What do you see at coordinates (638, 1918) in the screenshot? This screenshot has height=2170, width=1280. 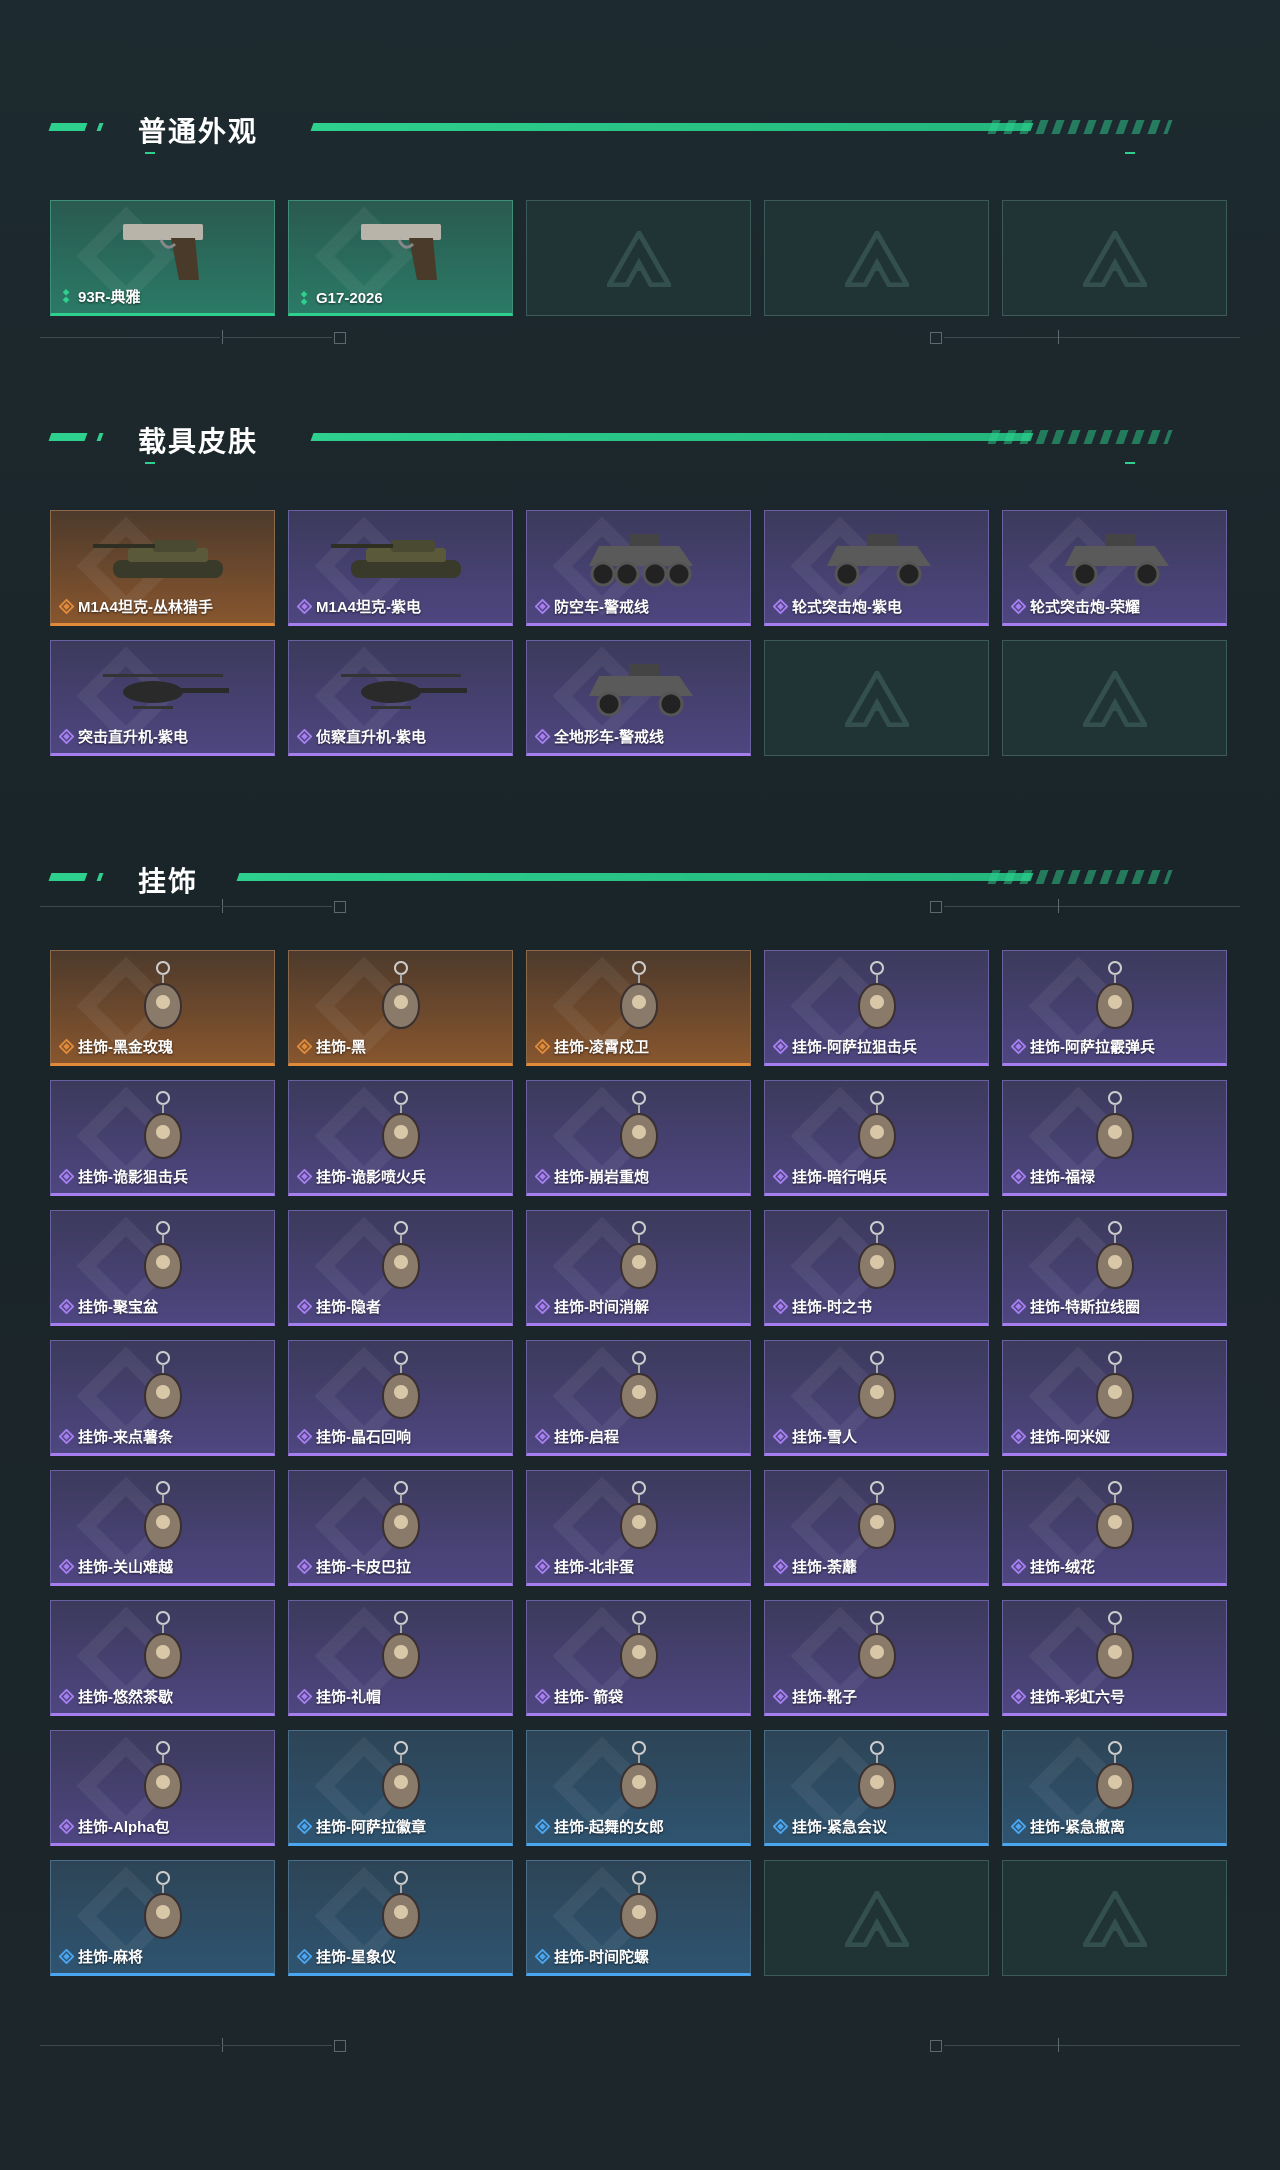 I see `item-card: 挂饰-时间陀螺` at bounding box center [638, 1918].